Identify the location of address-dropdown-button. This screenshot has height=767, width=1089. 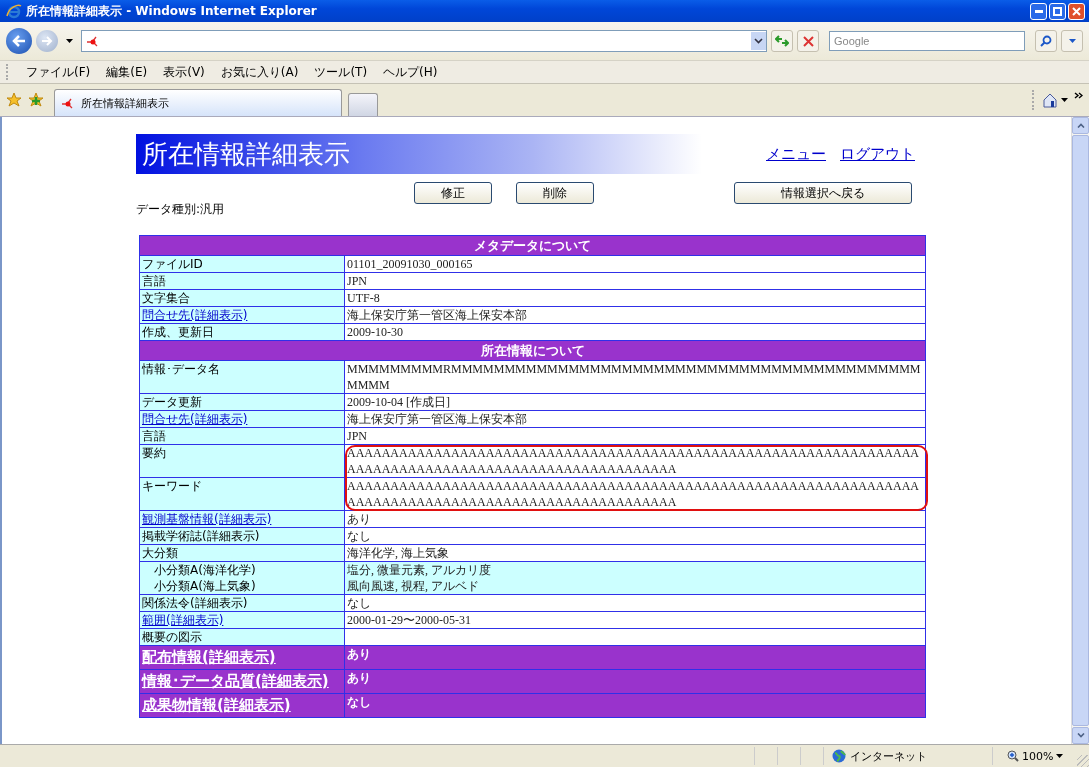
(758, 41).